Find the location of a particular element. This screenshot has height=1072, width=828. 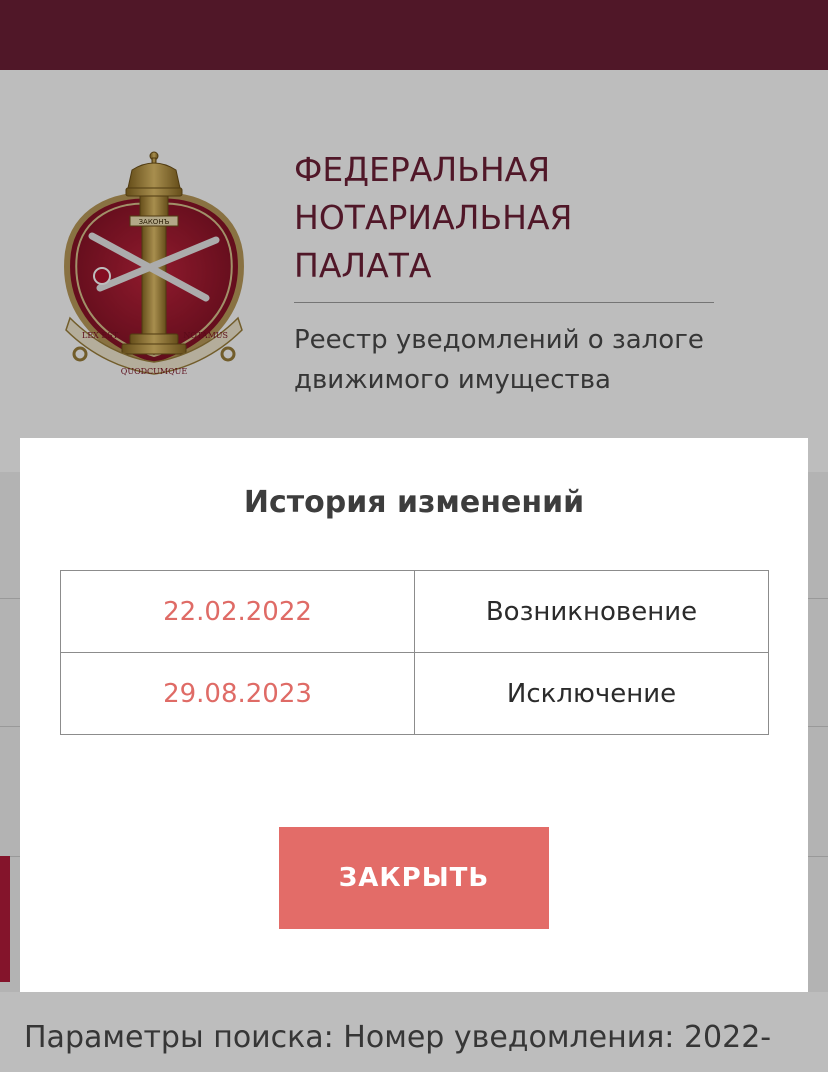

table-row: 29.08.2023 Исключение is located at coordinates (414, 693).